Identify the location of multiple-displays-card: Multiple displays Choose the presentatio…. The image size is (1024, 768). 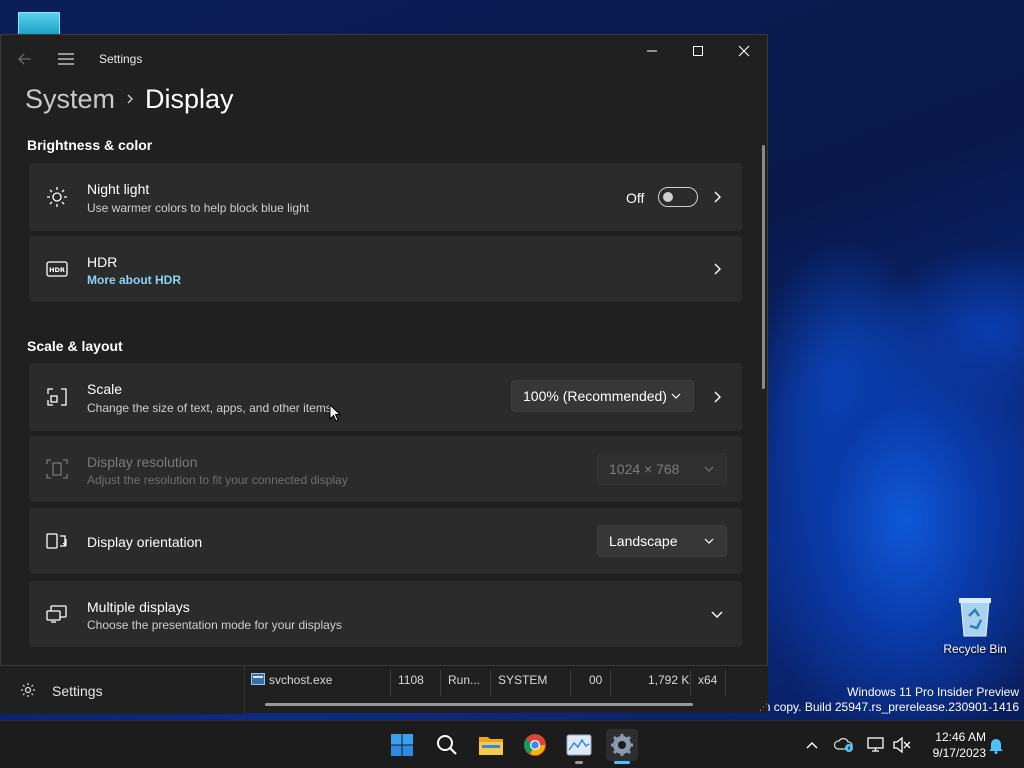
(385, 614).